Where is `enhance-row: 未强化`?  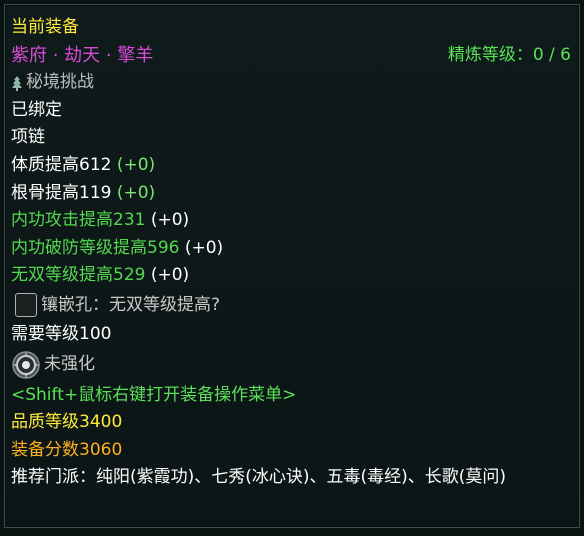
enhance-row: 未强化 is located at coordinates (291, 365).